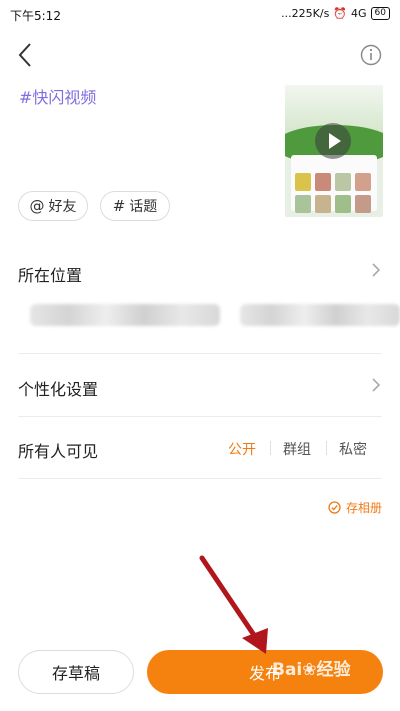 This screenshot has height=711, width=400. What do you see at coordinates (233, 604) in the screenshot?
I see `annotation-arrow` at bounding box center [233, 604].